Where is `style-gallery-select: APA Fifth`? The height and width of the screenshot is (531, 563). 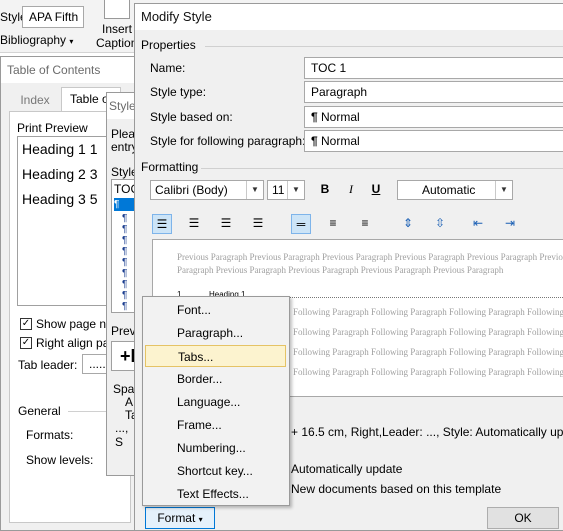 style-gallery-select: APA Fifth is located at coordinates (53, 17).